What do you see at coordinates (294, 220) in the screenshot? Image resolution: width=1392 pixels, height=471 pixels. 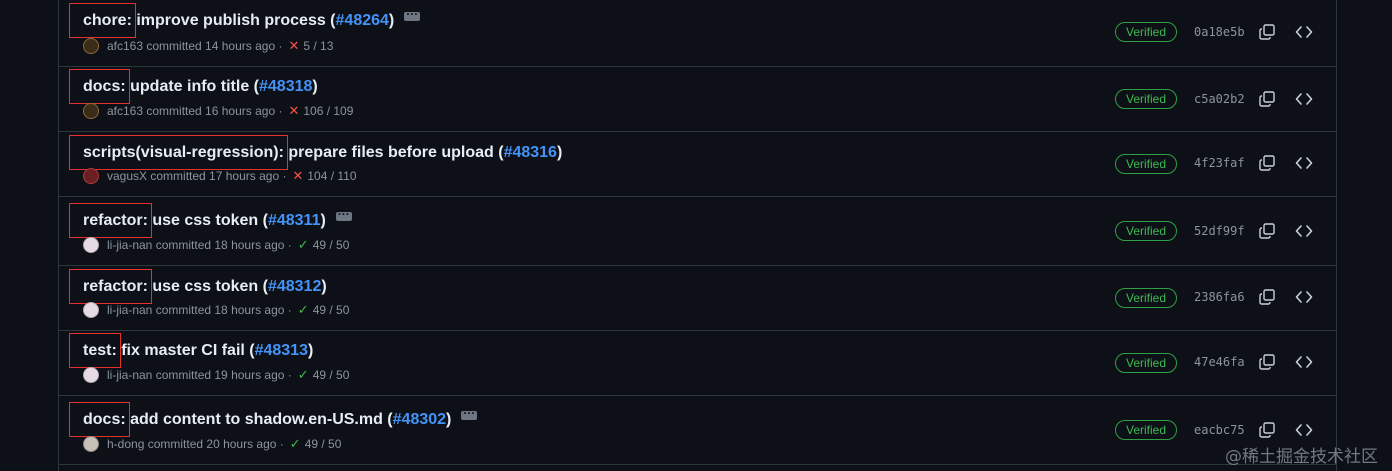 I see `pr-link: #48311` at bounding box center [294, 220].